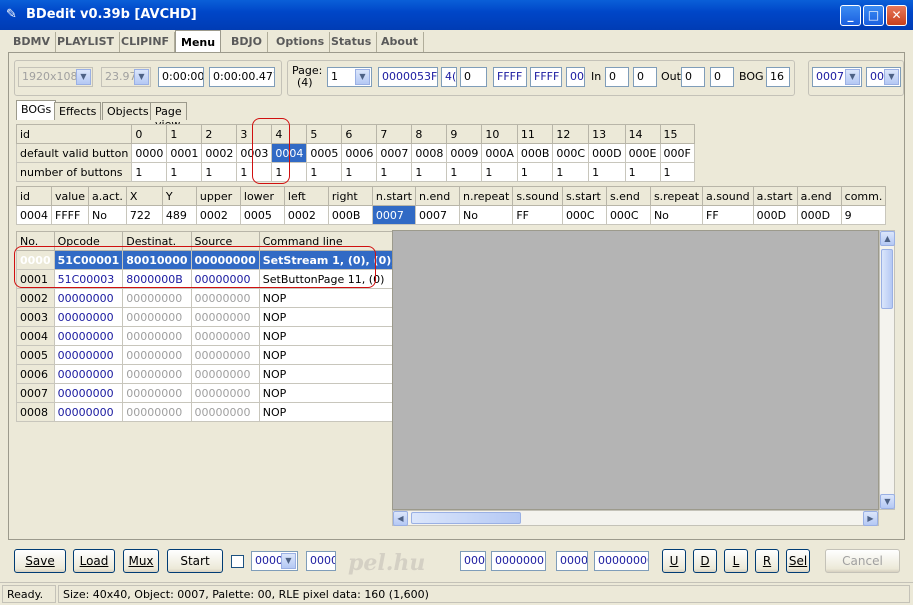 The width and height of the screenshot is (913, 605). I want to click on button-column-header: s.end, so click(628, 196).